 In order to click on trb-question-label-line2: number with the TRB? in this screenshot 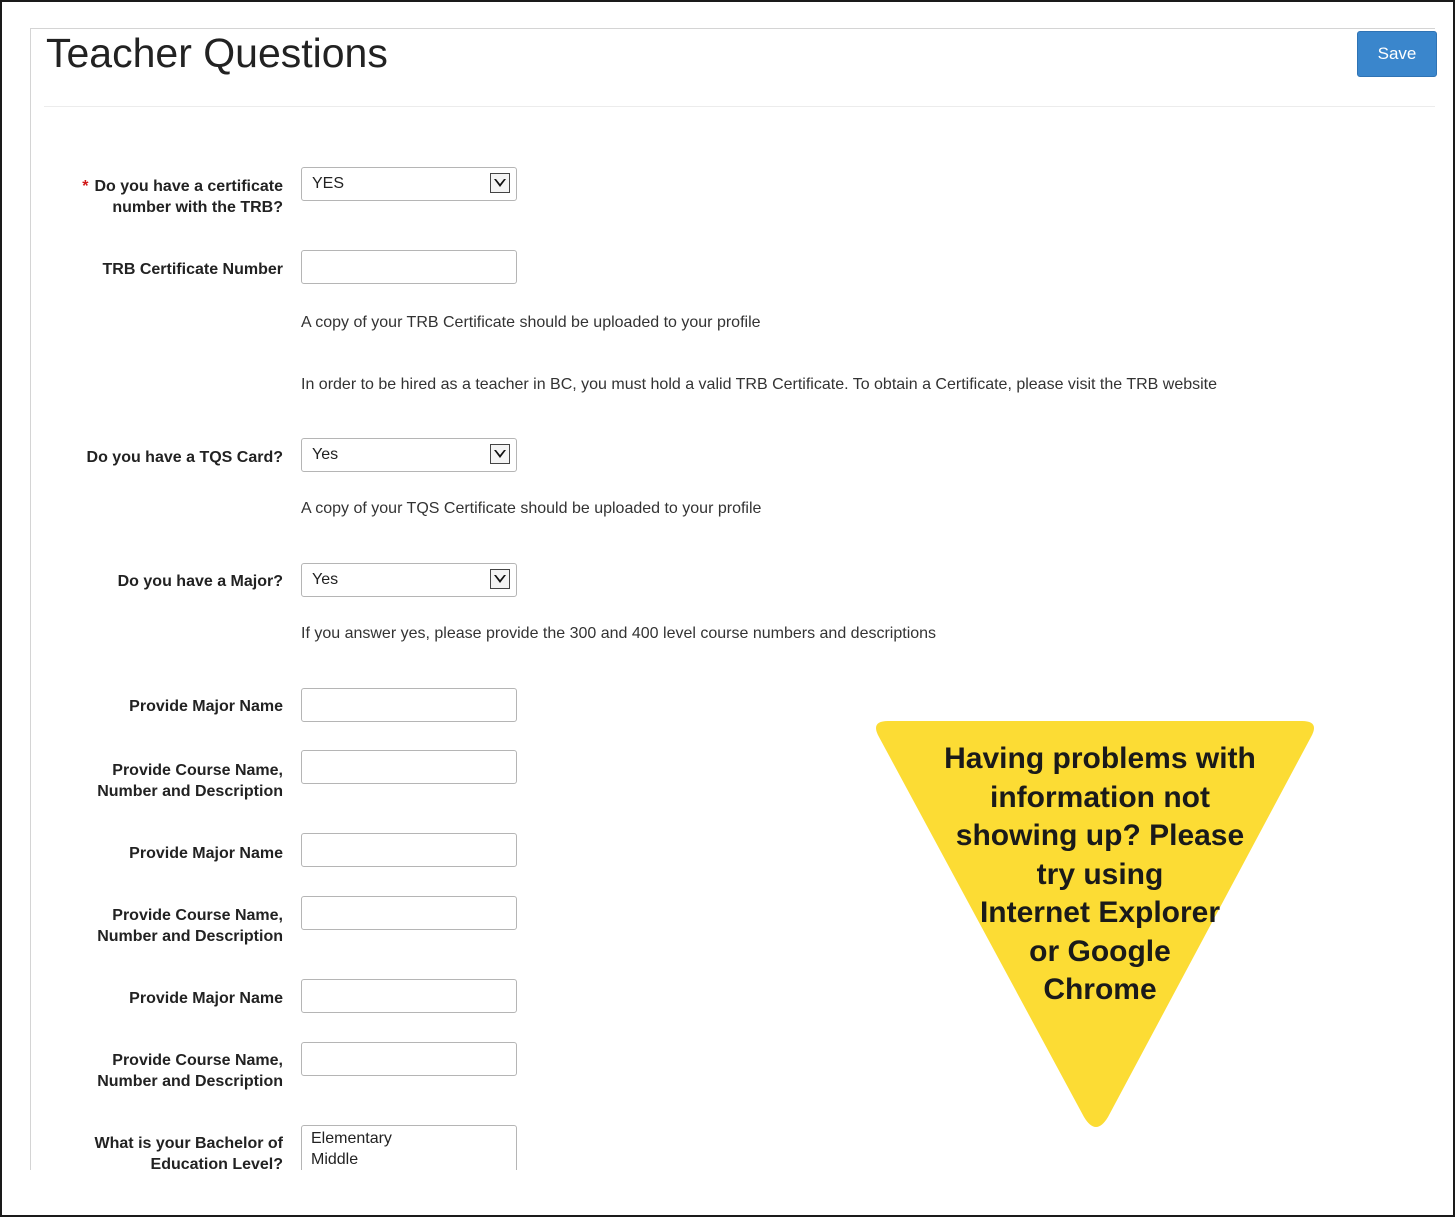, I will do `click(197, 207)`.